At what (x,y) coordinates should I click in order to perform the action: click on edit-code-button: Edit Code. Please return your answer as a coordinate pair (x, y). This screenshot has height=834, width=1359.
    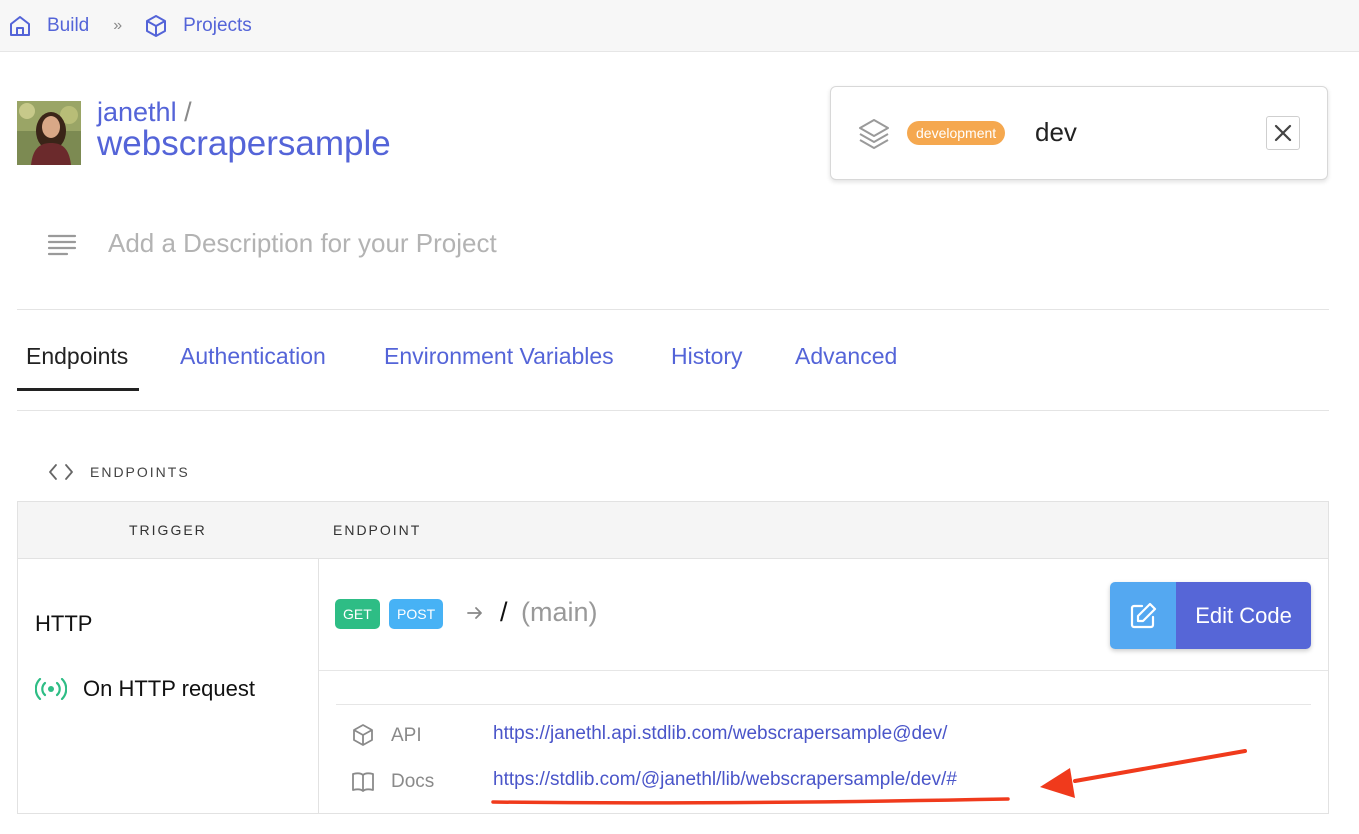
    Looking at the image, I should click on (1210, 615).